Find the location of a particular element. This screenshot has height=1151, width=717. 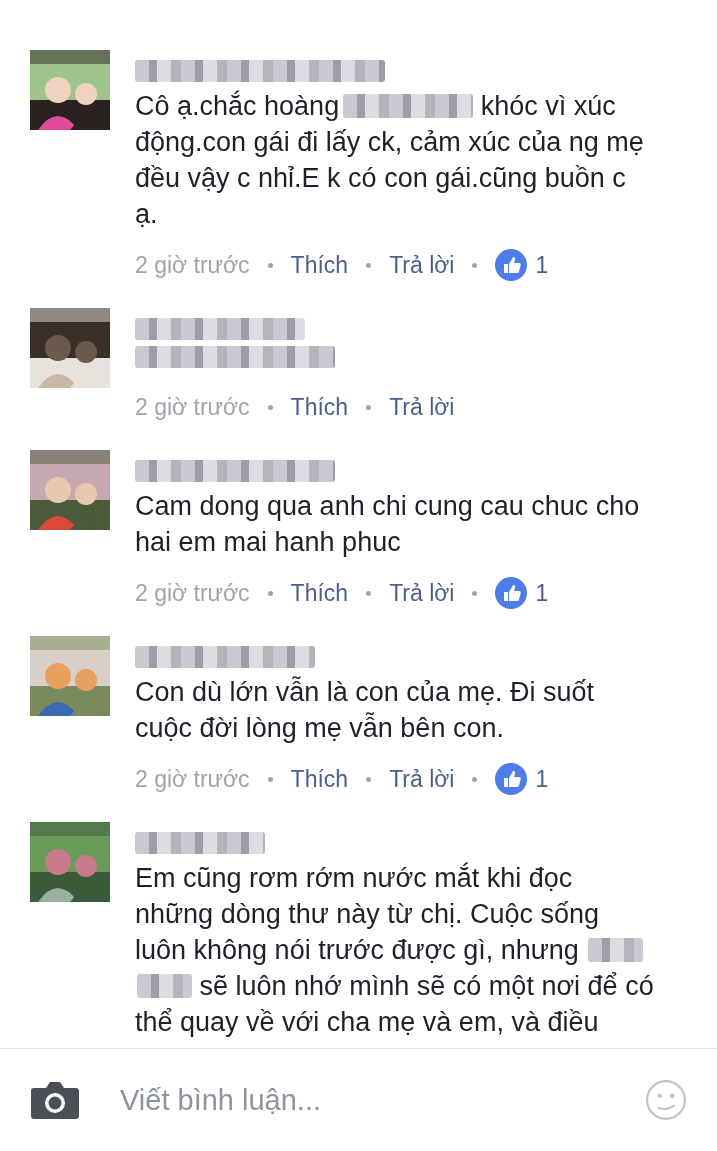

comment-text: Con dù lớn vẫn là con của mẹ. Đi suốt cuộc đời lòng mẹ vẫn bên con. is located at coordinates (365, 710).